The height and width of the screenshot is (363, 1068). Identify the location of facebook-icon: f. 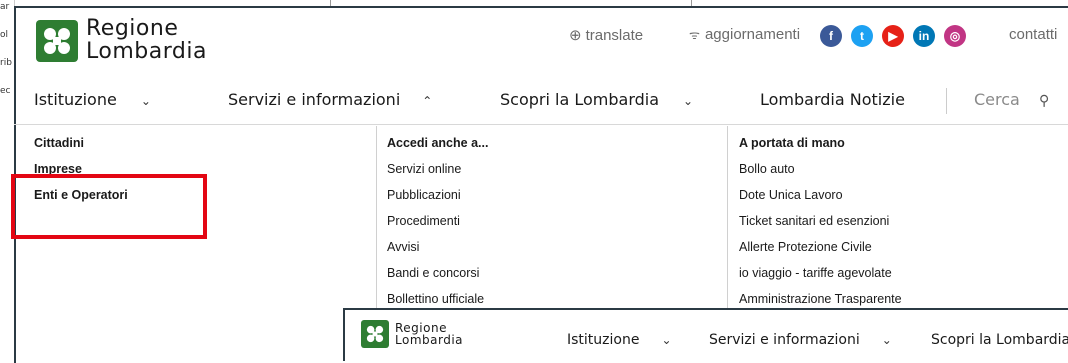
(831, 36).